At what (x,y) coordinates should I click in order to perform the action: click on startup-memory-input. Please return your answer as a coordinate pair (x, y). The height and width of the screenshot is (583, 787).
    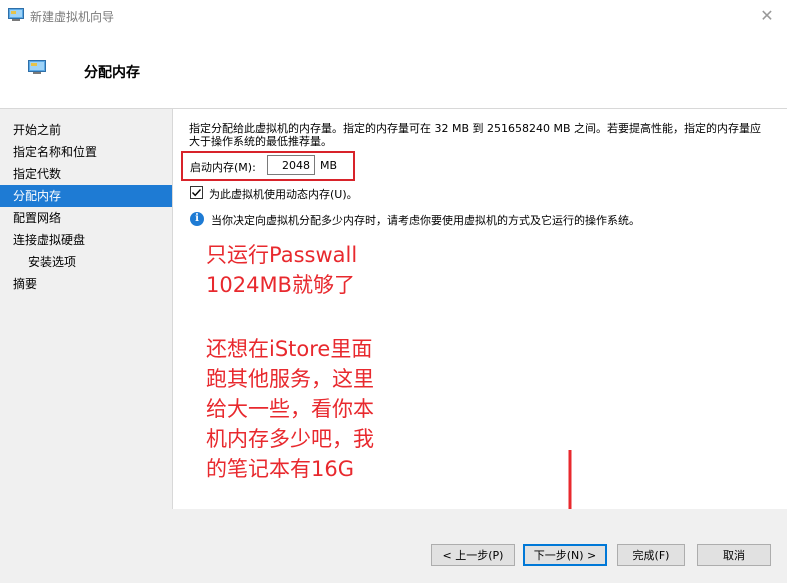
    Looking at the image, I should click on (291, 165).